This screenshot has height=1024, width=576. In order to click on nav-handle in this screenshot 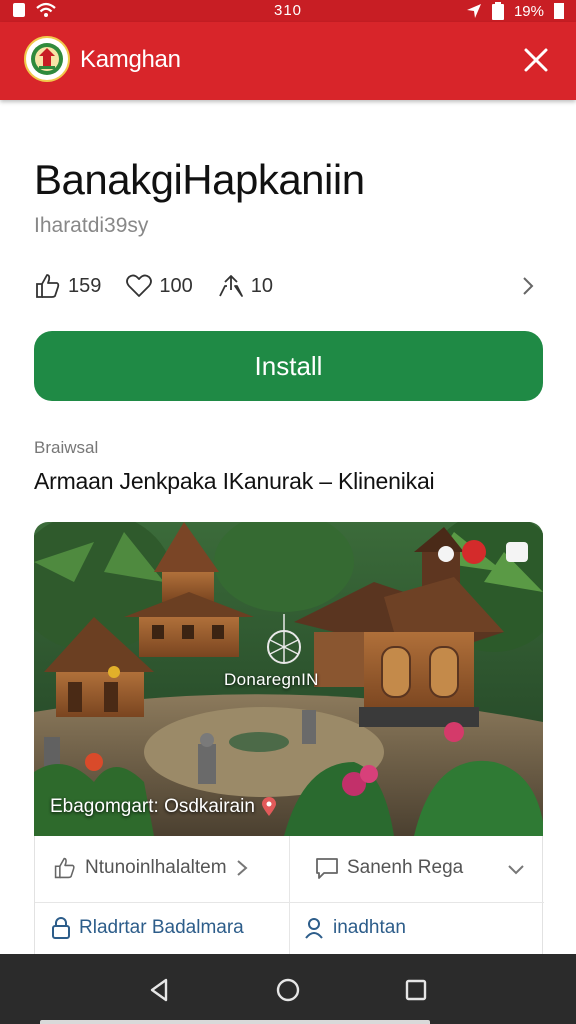, I will do `click(235, 1022)`.